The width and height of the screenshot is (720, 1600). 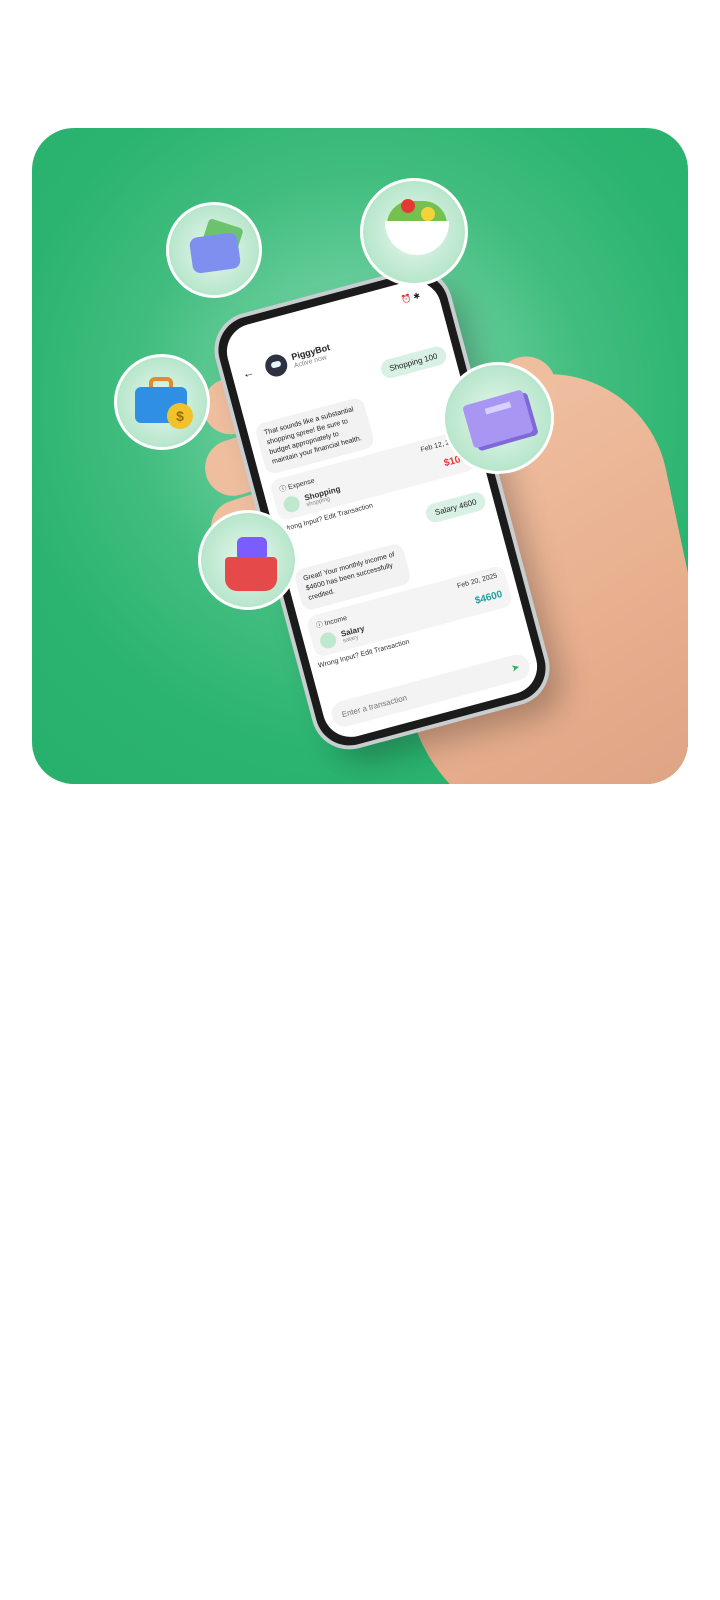 What do you see at coordinates (180, 416) in the screenshot?
I see `coin-icon: $` at bounding box center [180, 416].